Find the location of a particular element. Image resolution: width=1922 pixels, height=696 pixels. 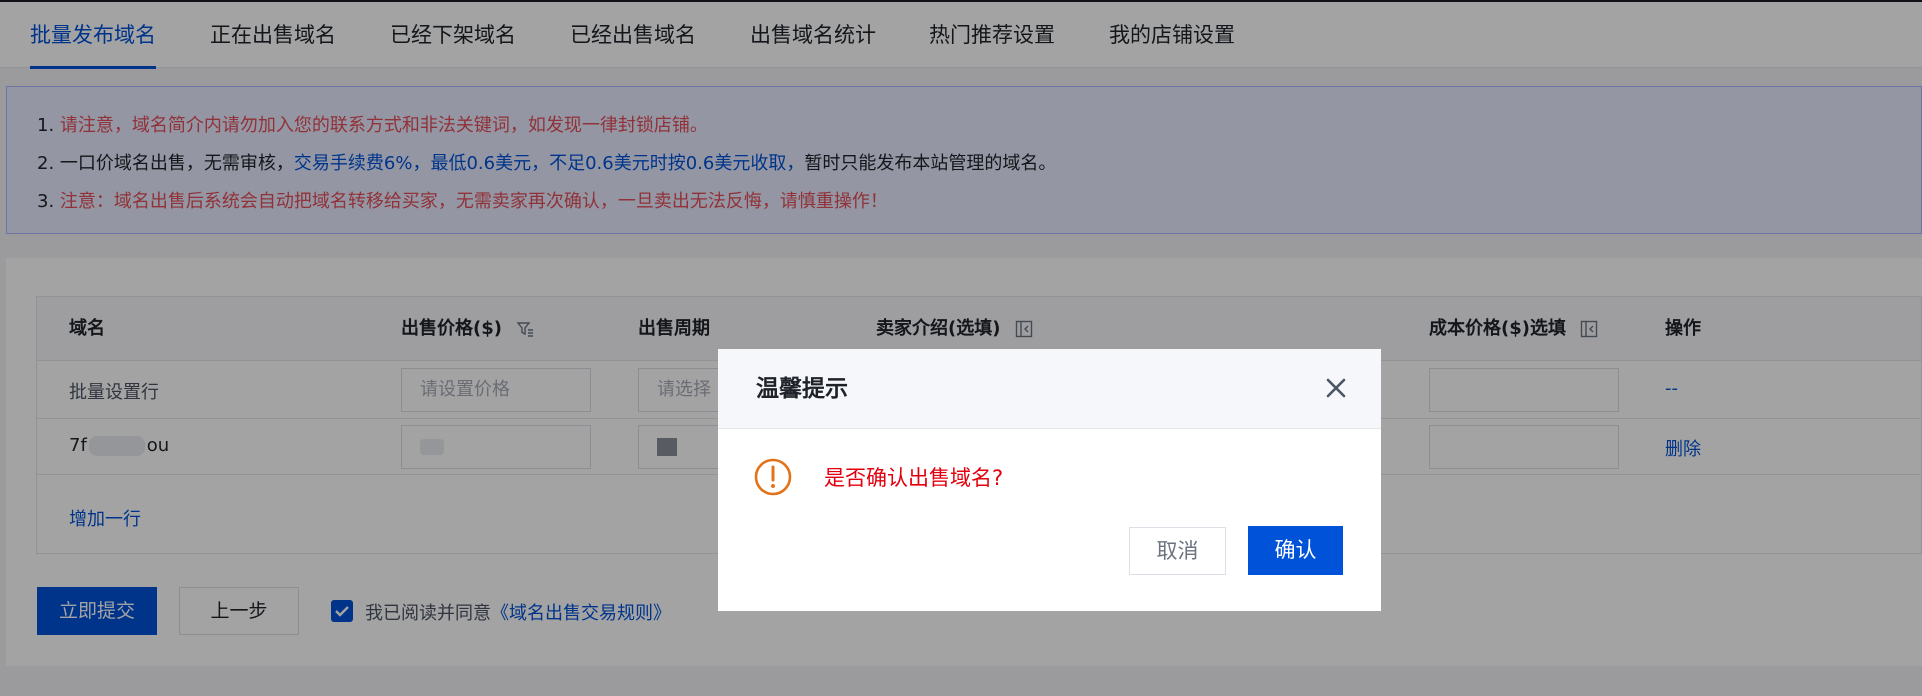

warning-icon is located at coordinates (773, 477).